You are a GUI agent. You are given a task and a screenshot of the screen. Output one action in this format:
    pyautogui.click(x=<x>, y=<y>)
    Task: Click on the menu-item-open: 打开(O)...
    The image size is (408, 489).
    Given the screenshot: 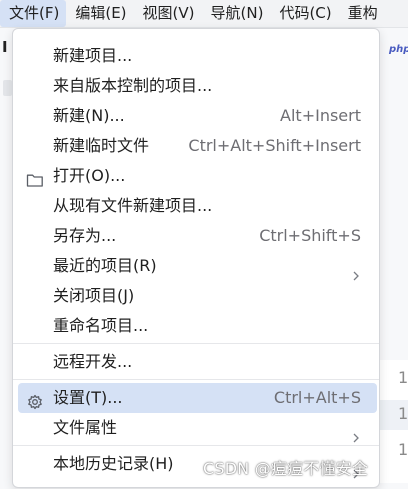 What is the action you would take?
    pyautogui.click(x=197, y=176)
    